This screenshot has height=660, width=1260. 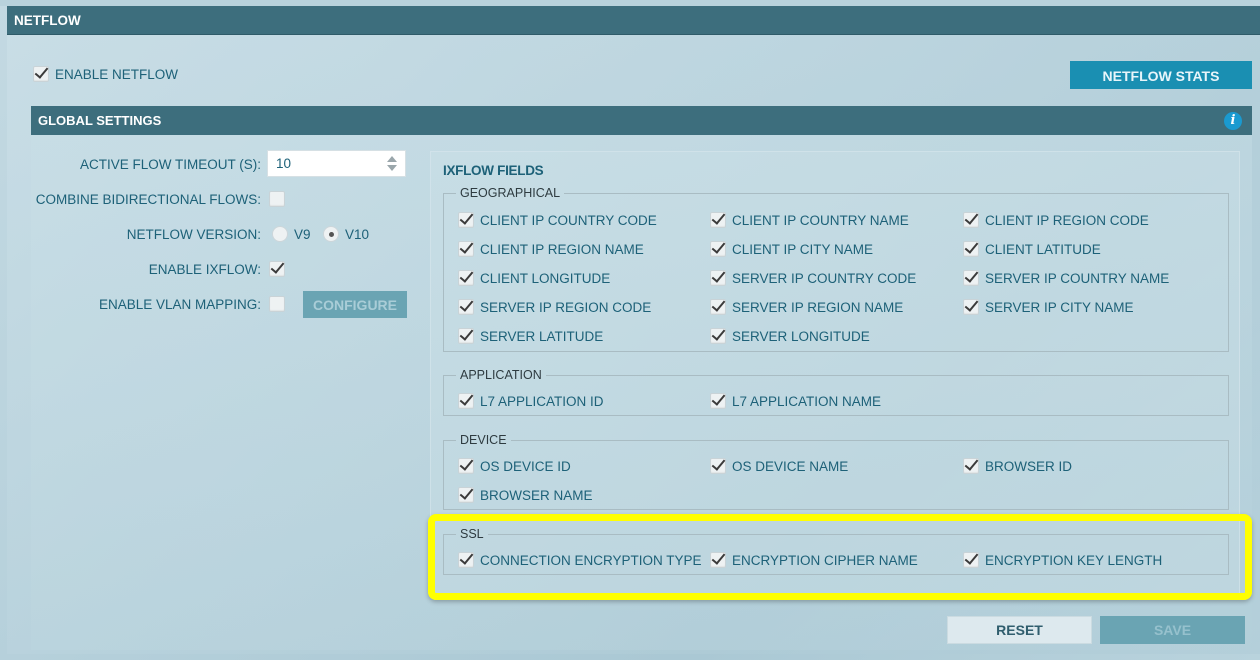 I want to click on field-label: CLIENT IP REGION NAME, so click(x=562, y=249).